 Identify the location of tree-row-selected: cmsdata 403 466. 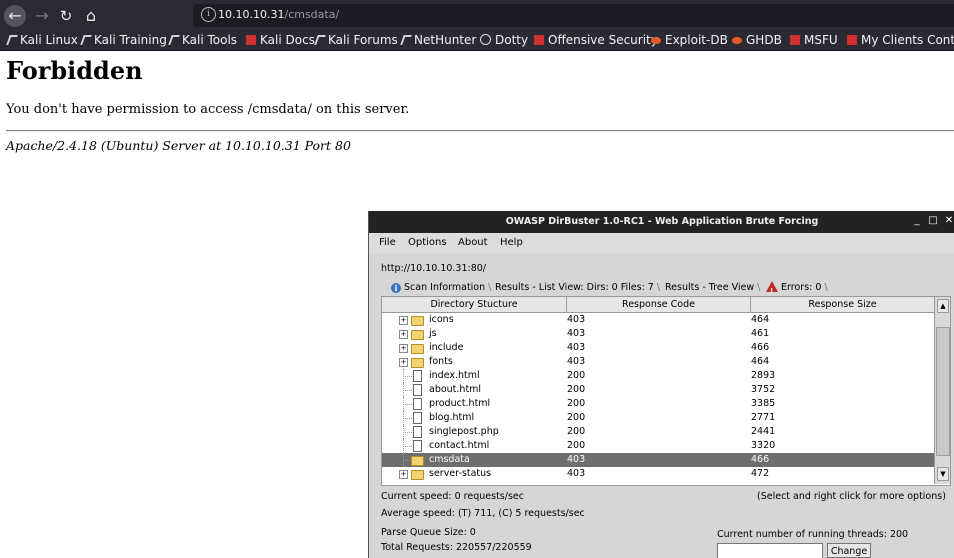
(658, 460).